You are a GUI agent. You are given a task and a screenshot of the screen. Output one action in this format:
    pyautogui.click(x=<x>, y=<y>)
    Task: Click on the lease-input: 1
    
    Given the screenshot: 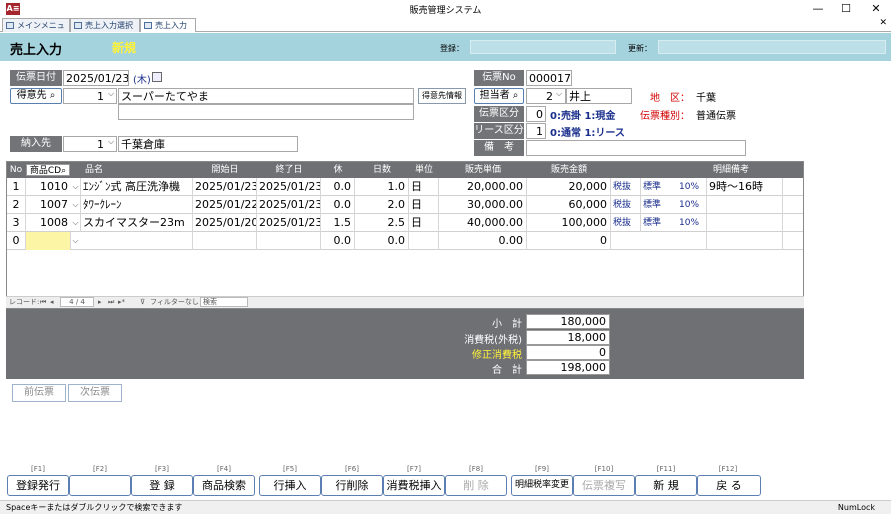 What is the action you would take?
    pyautogui.click(x=536, y=131)
    